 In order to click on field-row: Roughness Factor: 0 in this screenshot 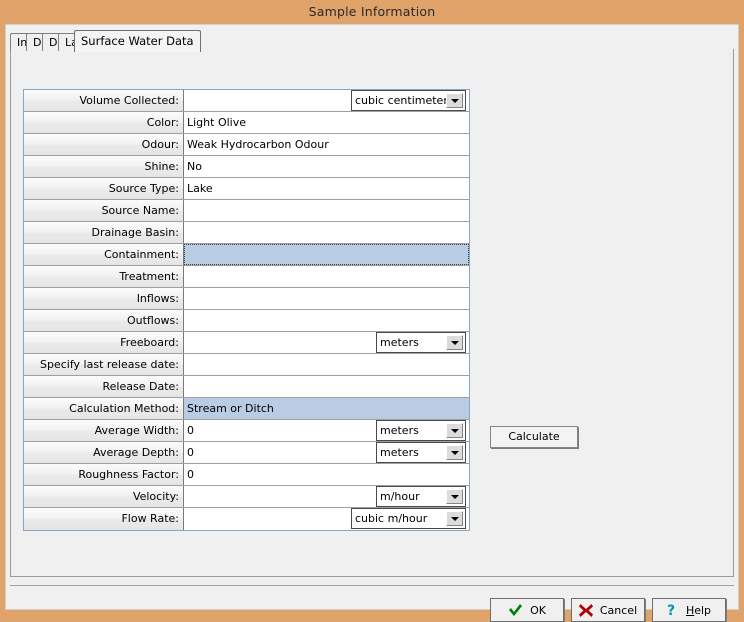, I will do `click(246, 475)`.